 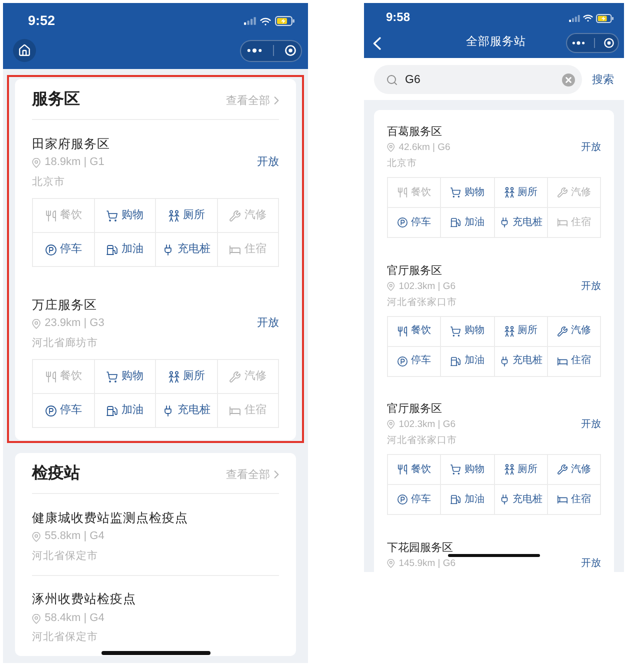 What do you see at coordinates (74, 537) in the screenshot?
I see `distance-text: 55.8km | G4` at bounding box center [74, 537].